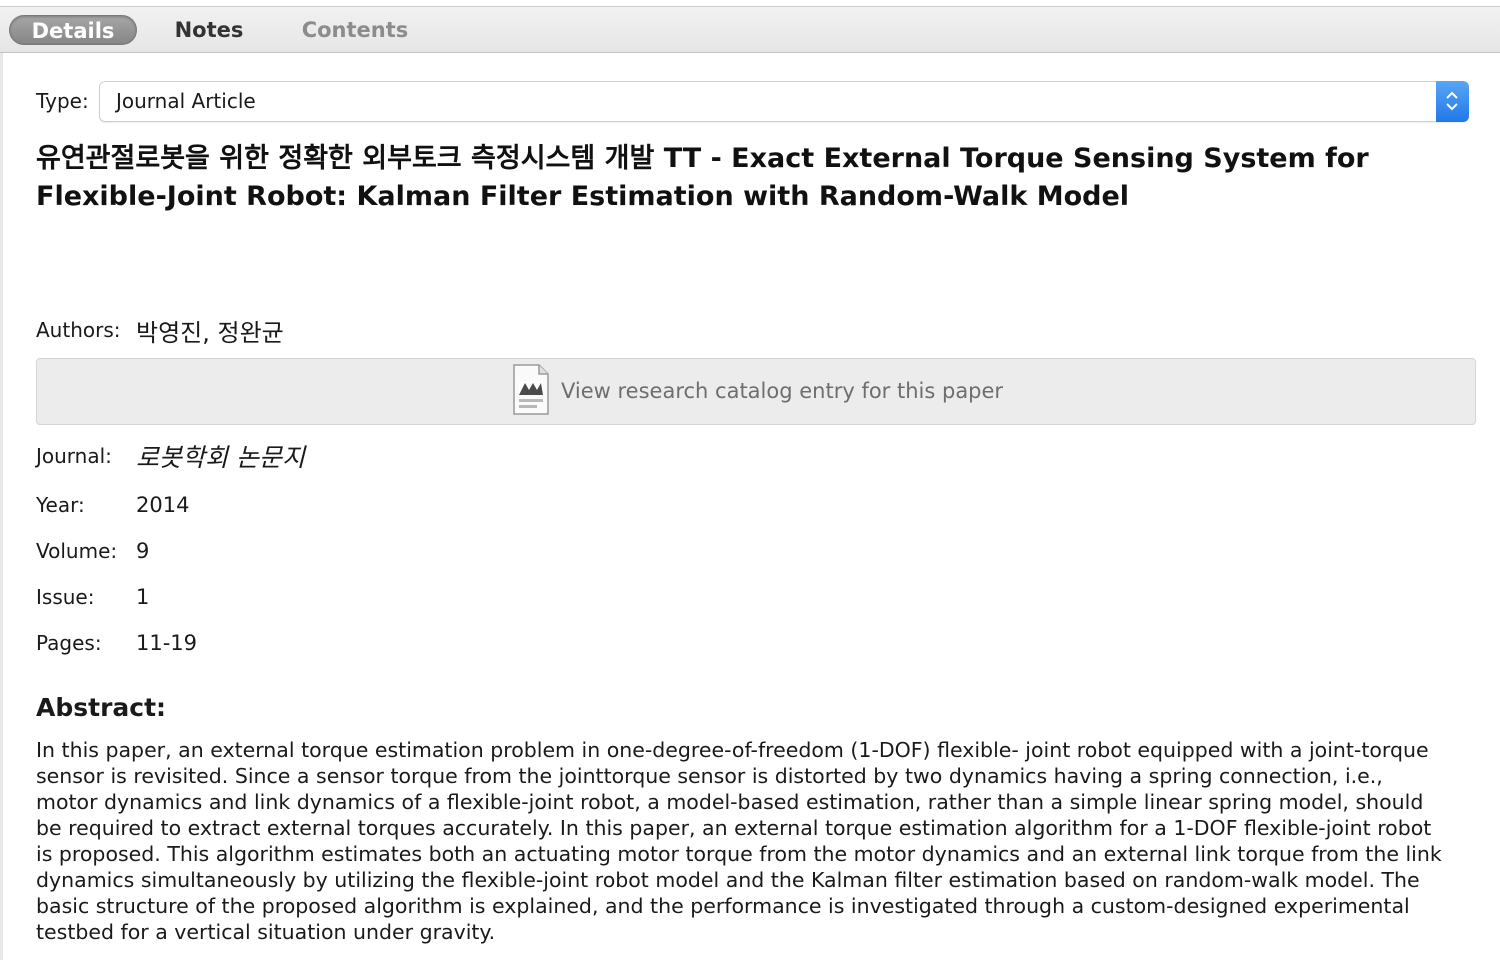 Image resolution: width=1500 pixels, height=960 pixels. I want to click on year-value: 2014, so click(162, 505).